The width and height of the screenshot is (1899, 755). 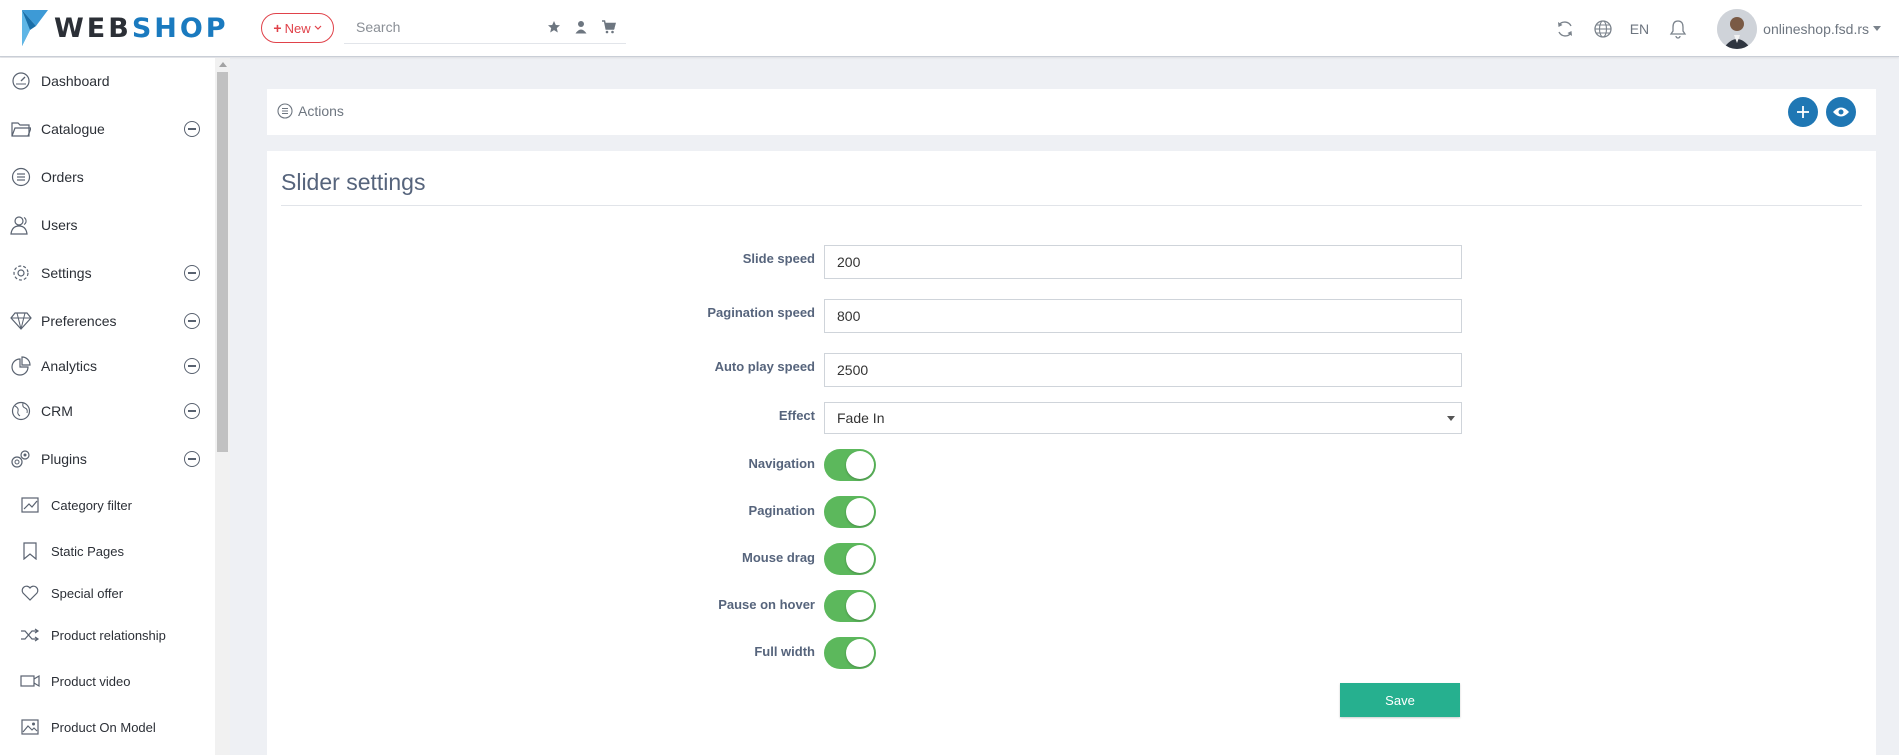 What do you see at coordinates (434, 27) in the screenshot?
I see `search-input` at bounding box center [434, 27].